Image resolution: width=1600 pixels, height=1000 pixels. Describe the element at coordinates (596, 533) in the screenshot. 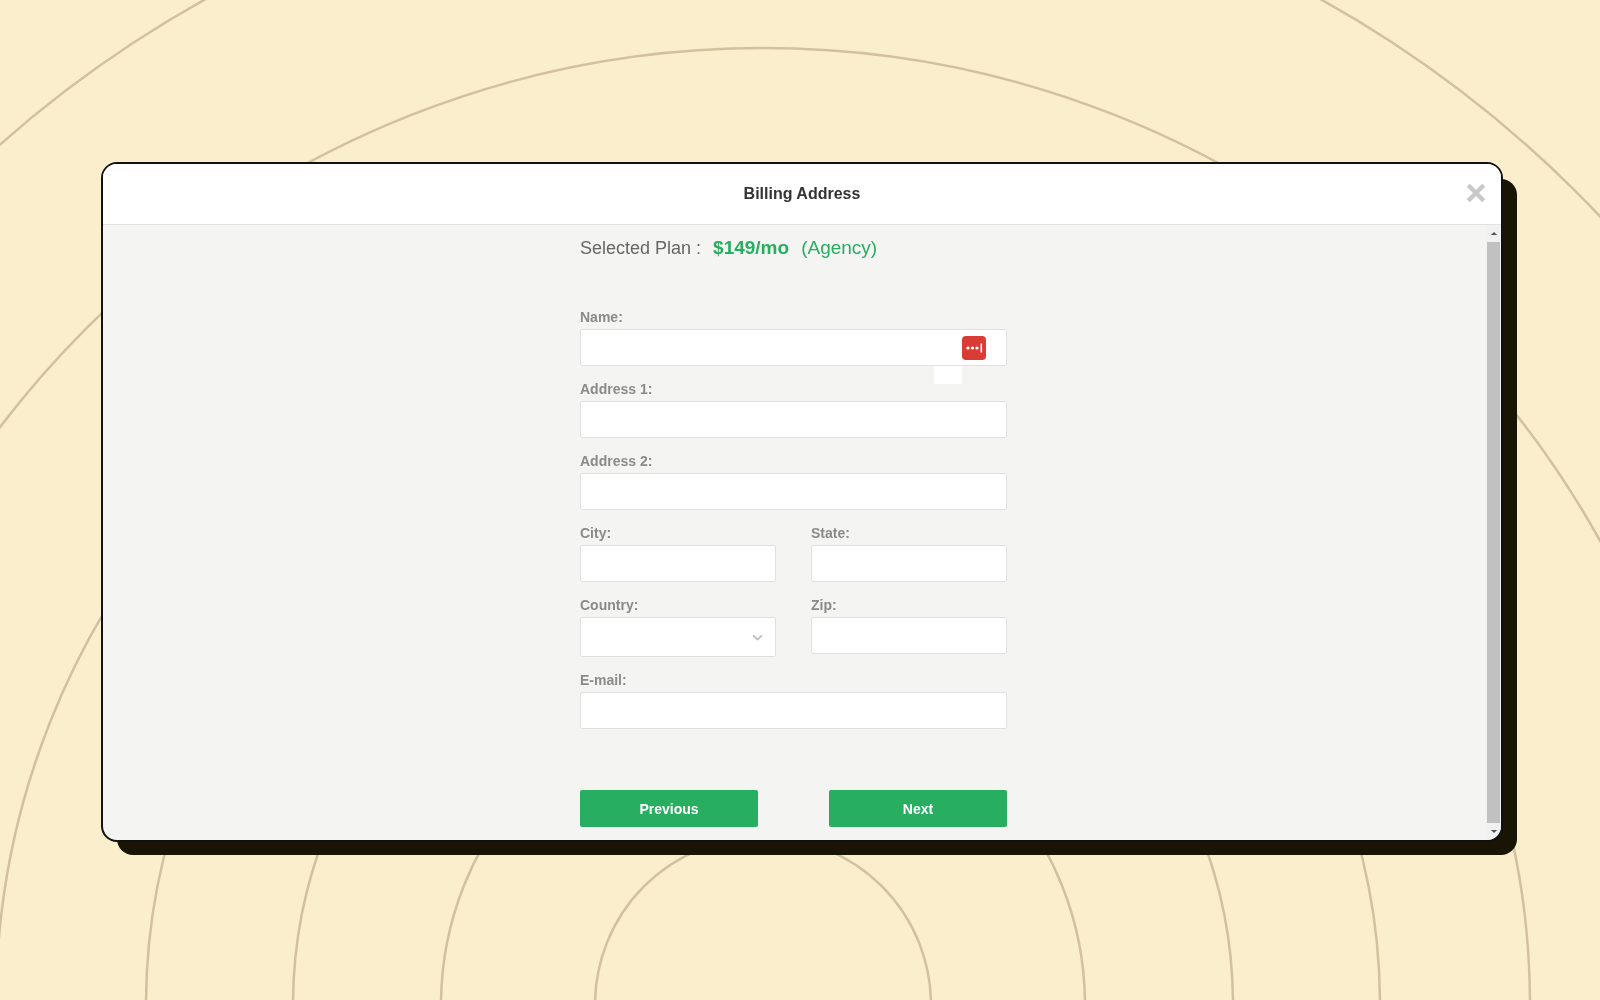

I see `field-label: City:` at that location.